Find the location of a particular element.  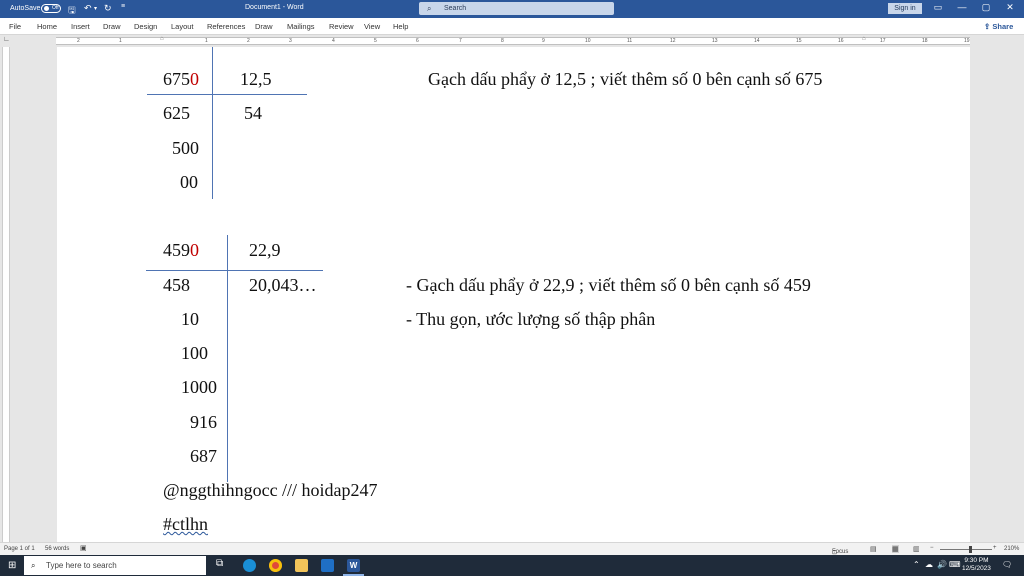

div2-remainder: 687 is located at coordinates (203, 456).